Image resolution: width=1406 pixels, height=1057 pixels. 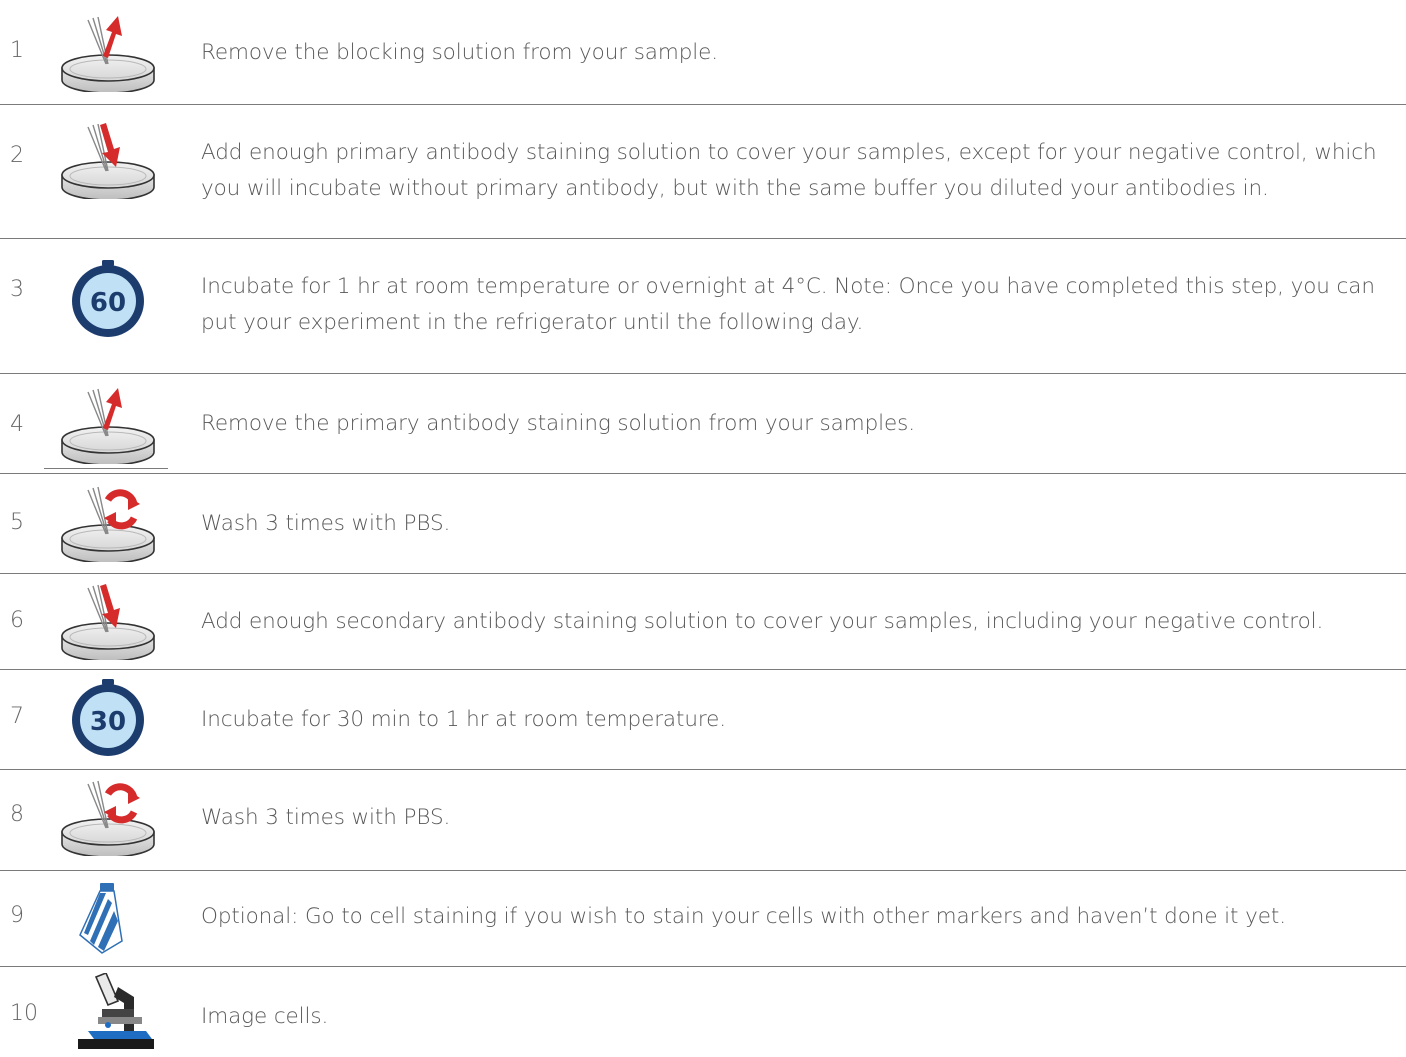 What do you see at coordinates (108, 1014) in the screenshot?
I see `microscope-icon` at bounding box center [108, 1014].